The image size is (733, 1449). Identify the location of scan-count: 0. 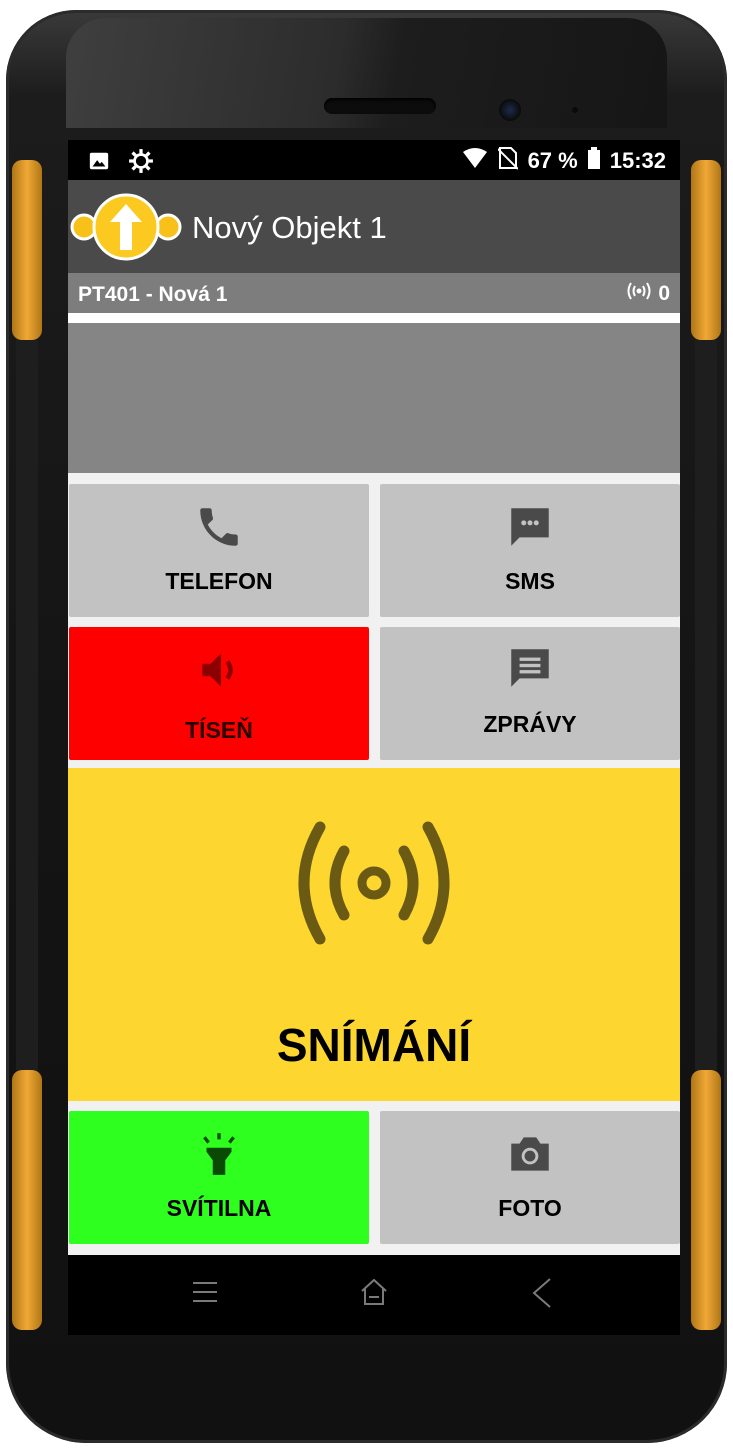
(664, 293).